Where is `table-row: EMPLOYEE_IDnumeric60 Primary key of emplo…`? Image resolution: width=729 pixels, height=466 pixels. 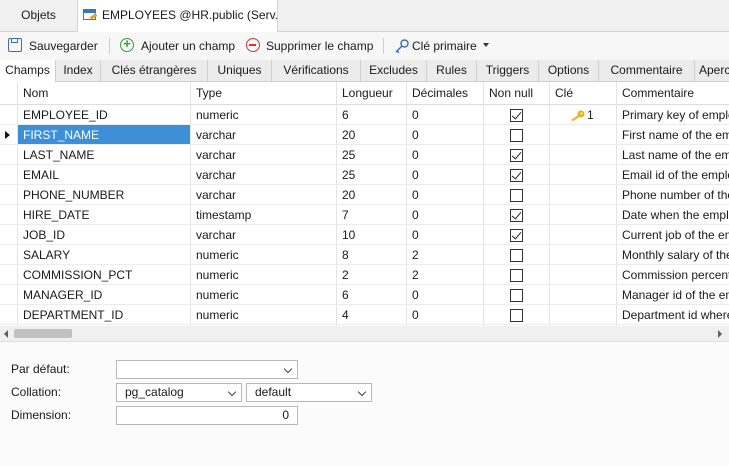
table-row: EMPLOYEE_IDnumeric60 Primary key of emplo… is located at coordinates (364, 115).